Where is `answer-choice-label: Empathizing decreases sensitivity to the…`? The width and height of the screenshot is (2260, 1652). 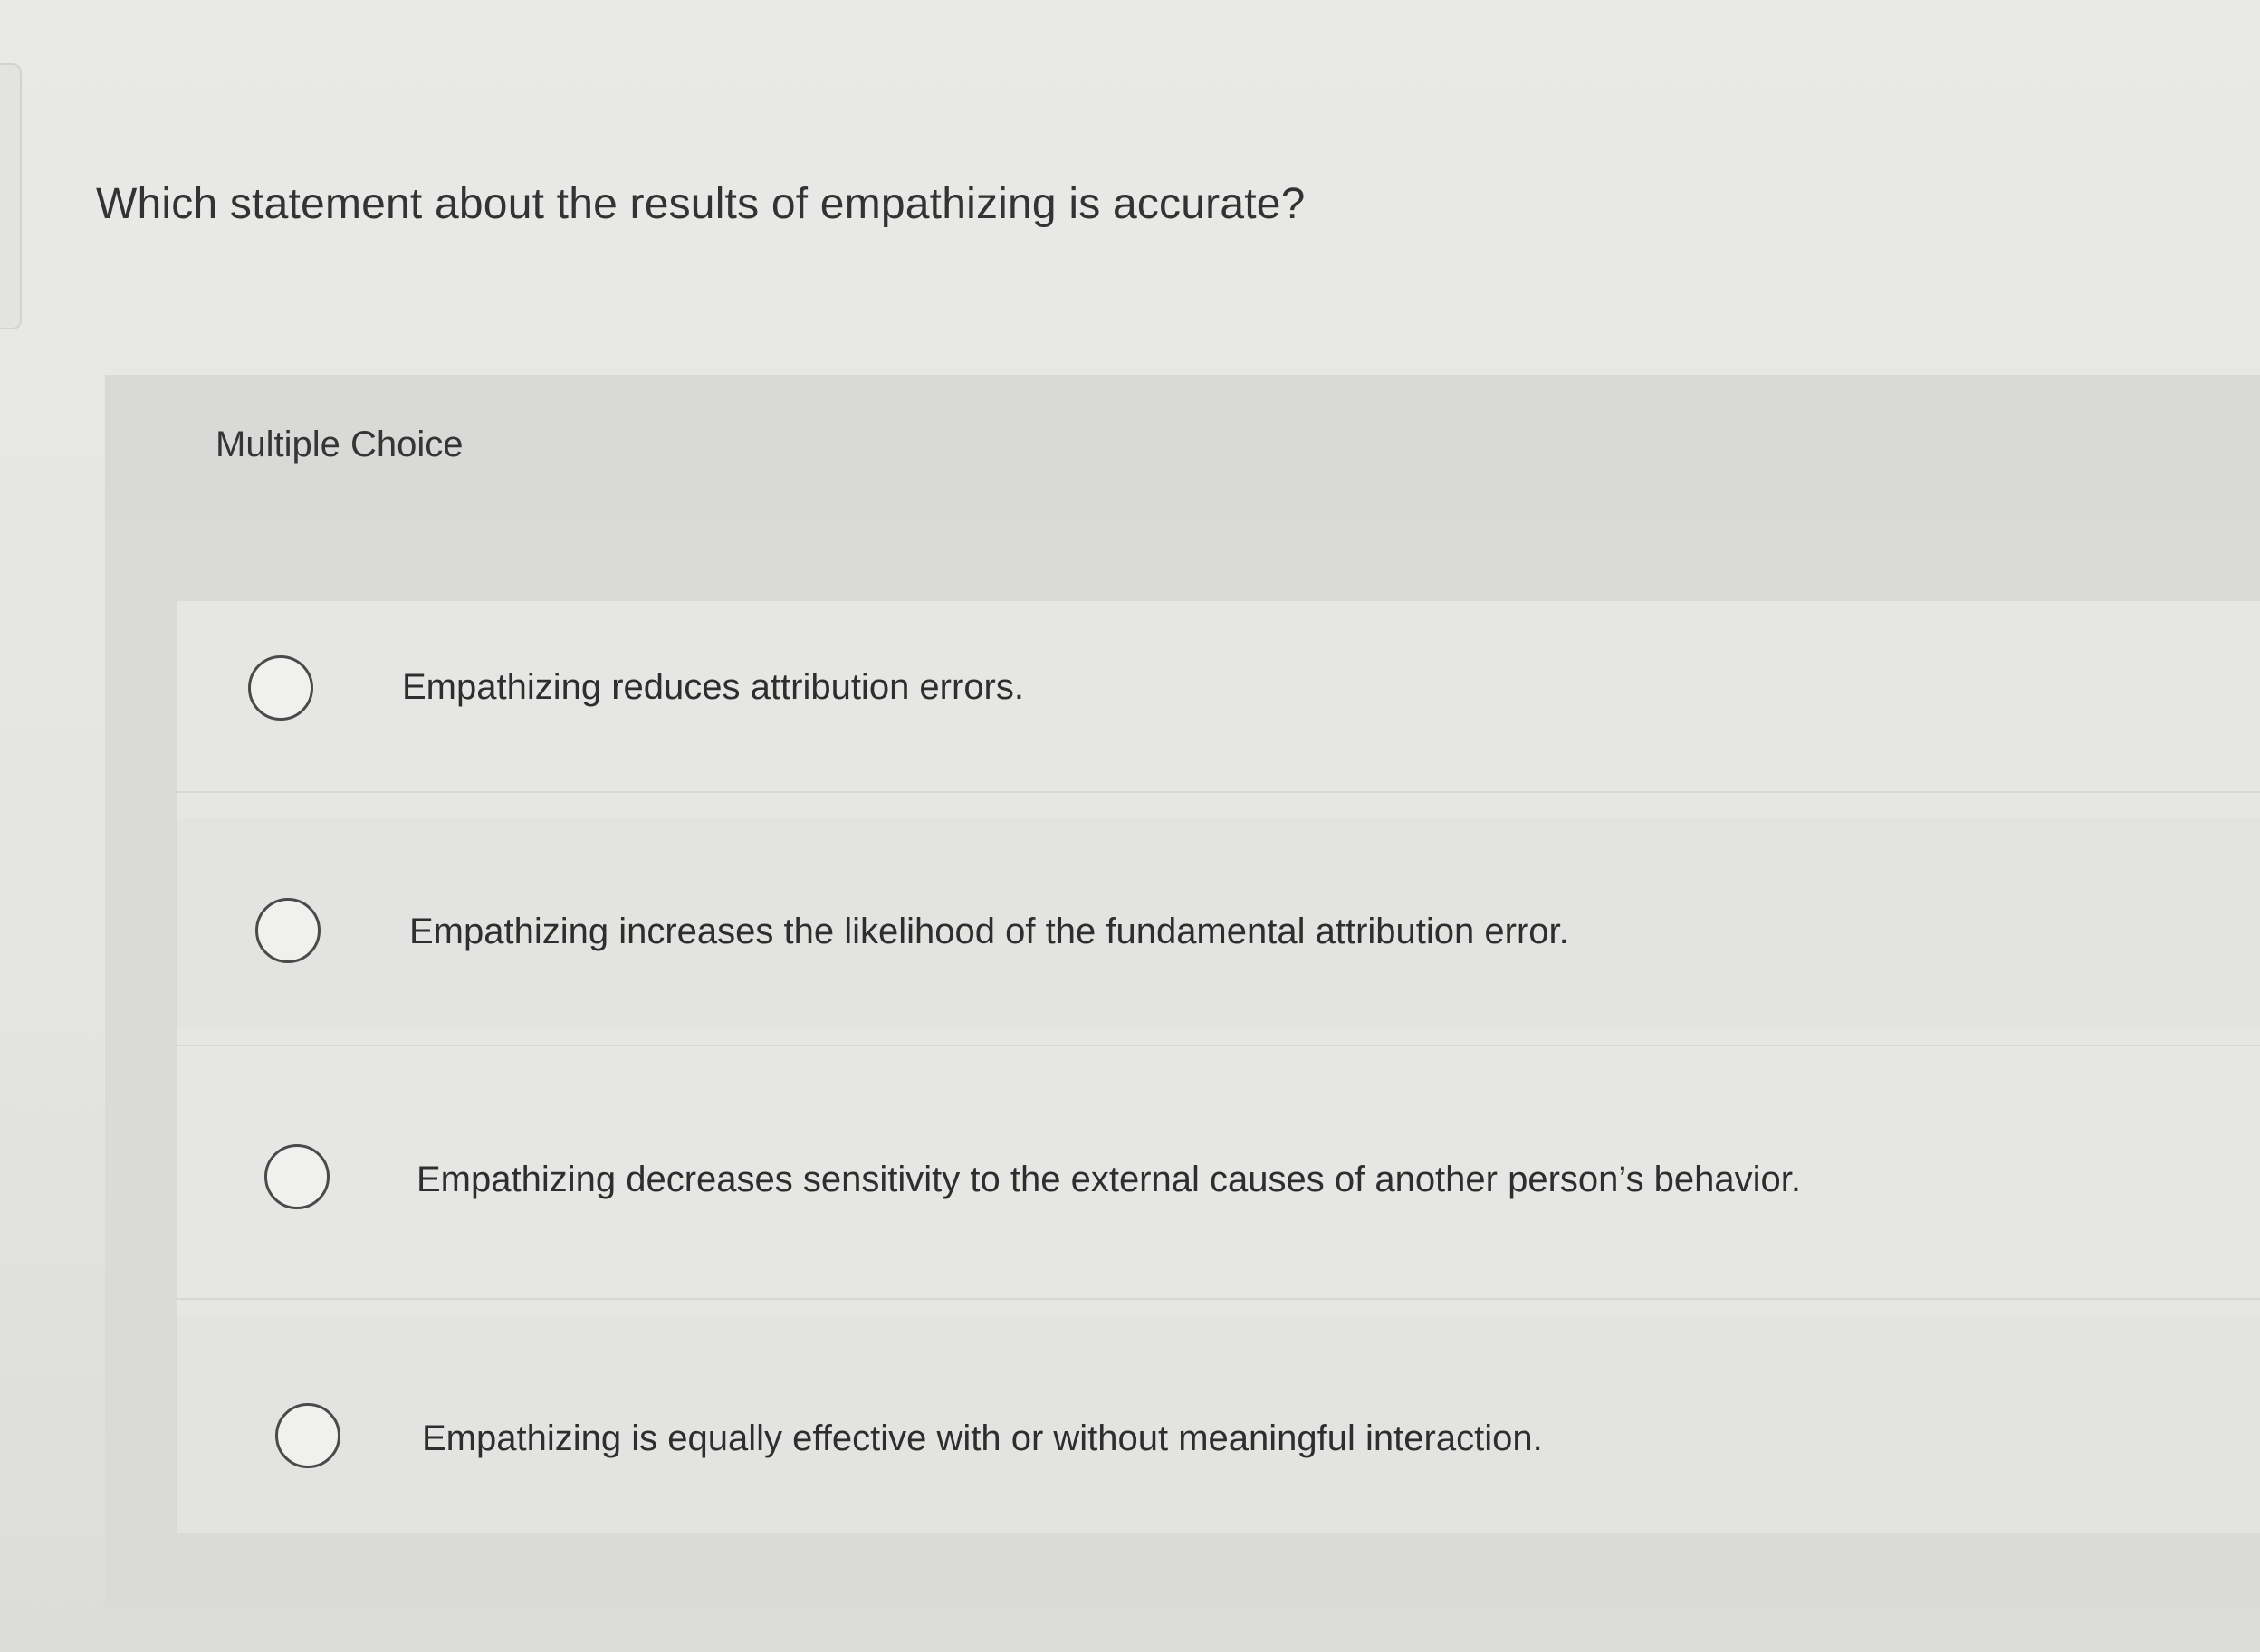
answer-choice-label: Empathizing decreases sensitivity to the… is located at coordinates (1109, 1179).